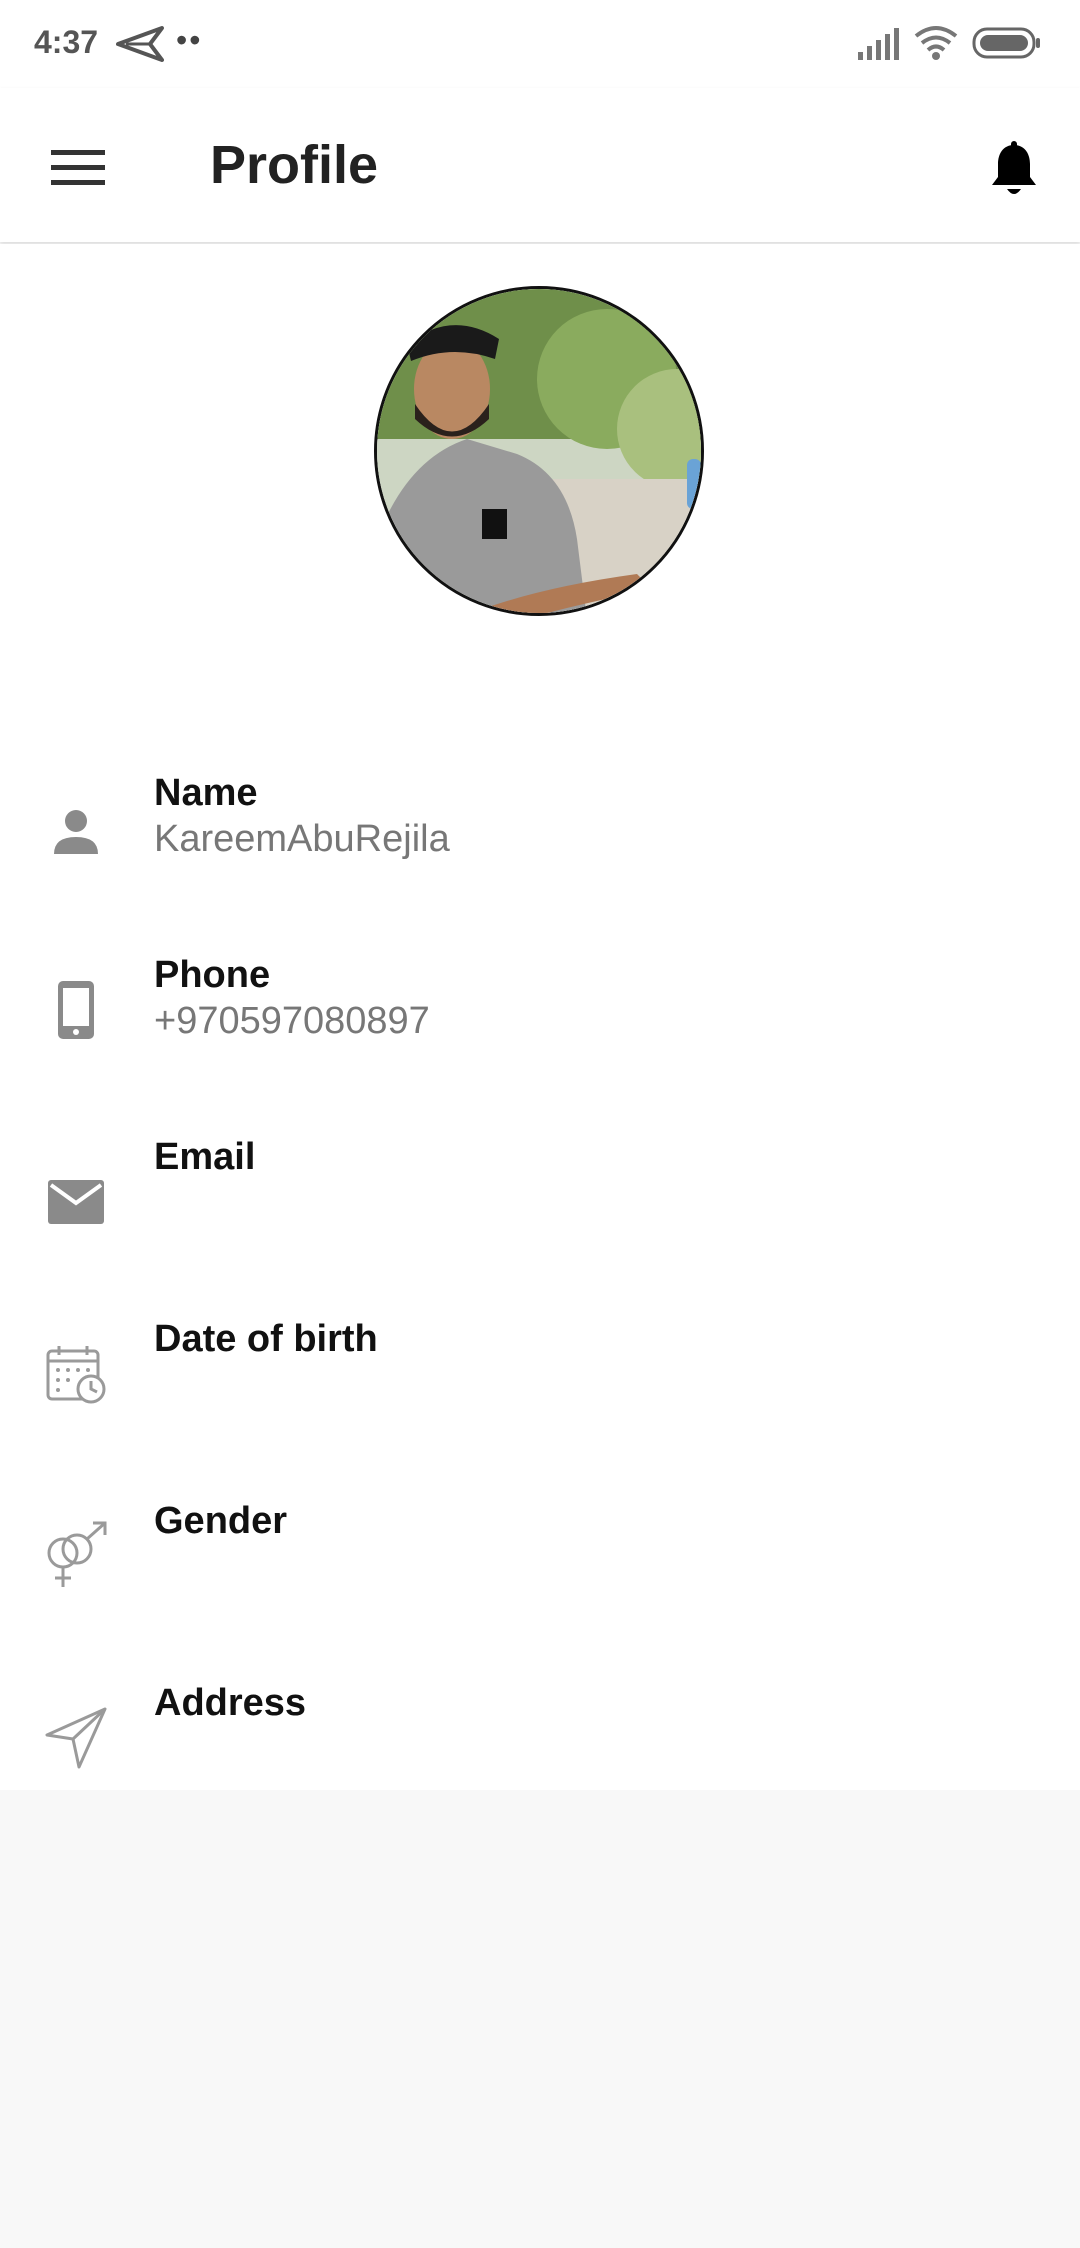 The image size is (1080, 2248). What do you see at coordinates (266, 1339) in the screenshot?
I see `date-of-birth-label: Date of birth` at bounding box center [266, 1339].